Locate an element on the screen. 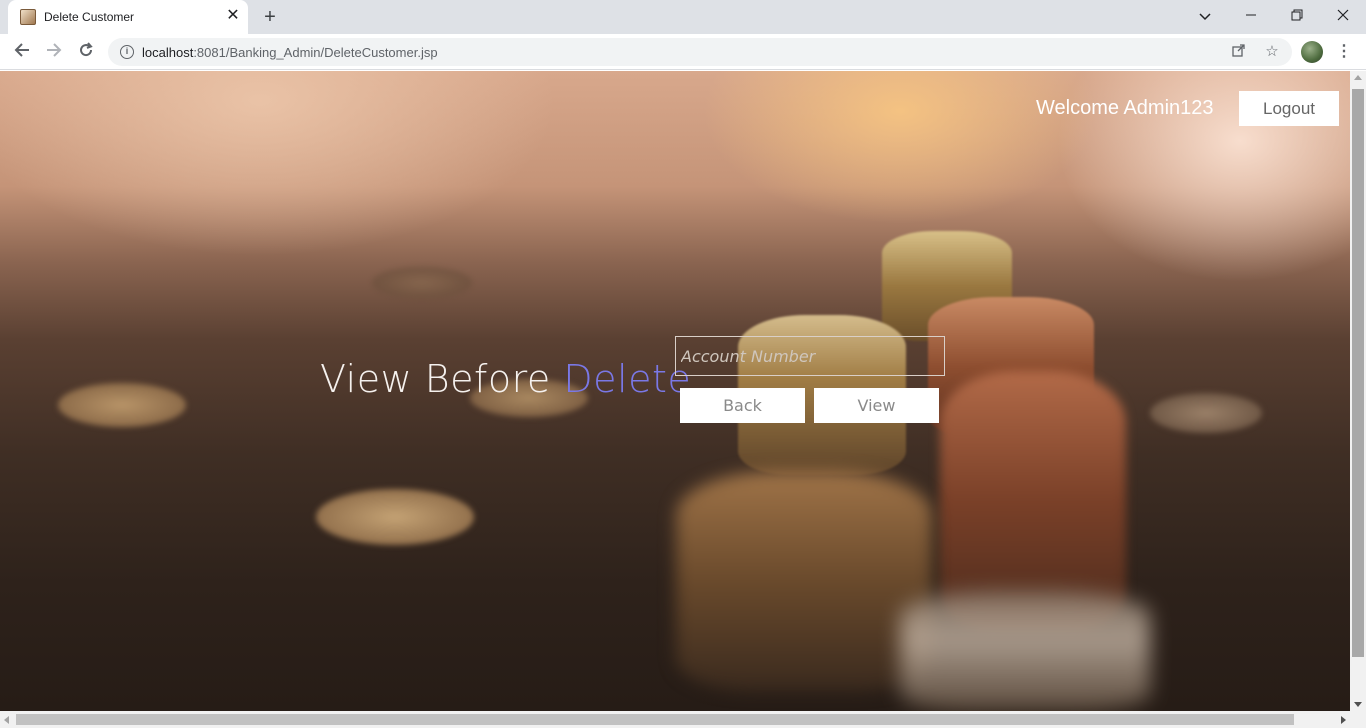  scroll-up-icon is located at coordinates (1358, 77).